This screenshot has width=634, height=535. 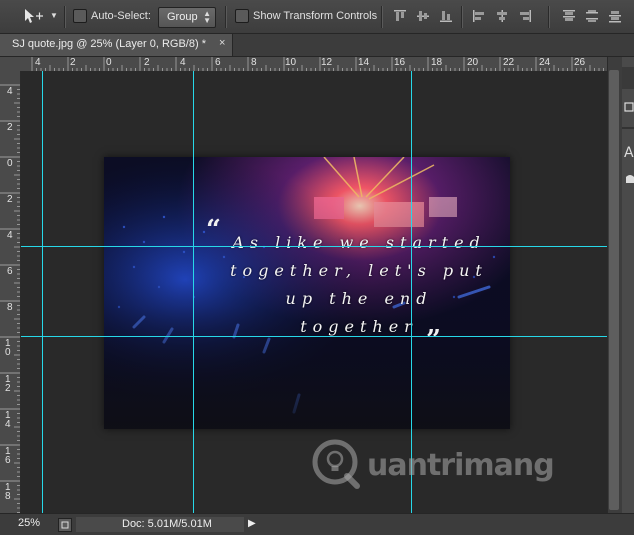 I want to click on ruler-top-label: 20, so click(x=473, y=62).